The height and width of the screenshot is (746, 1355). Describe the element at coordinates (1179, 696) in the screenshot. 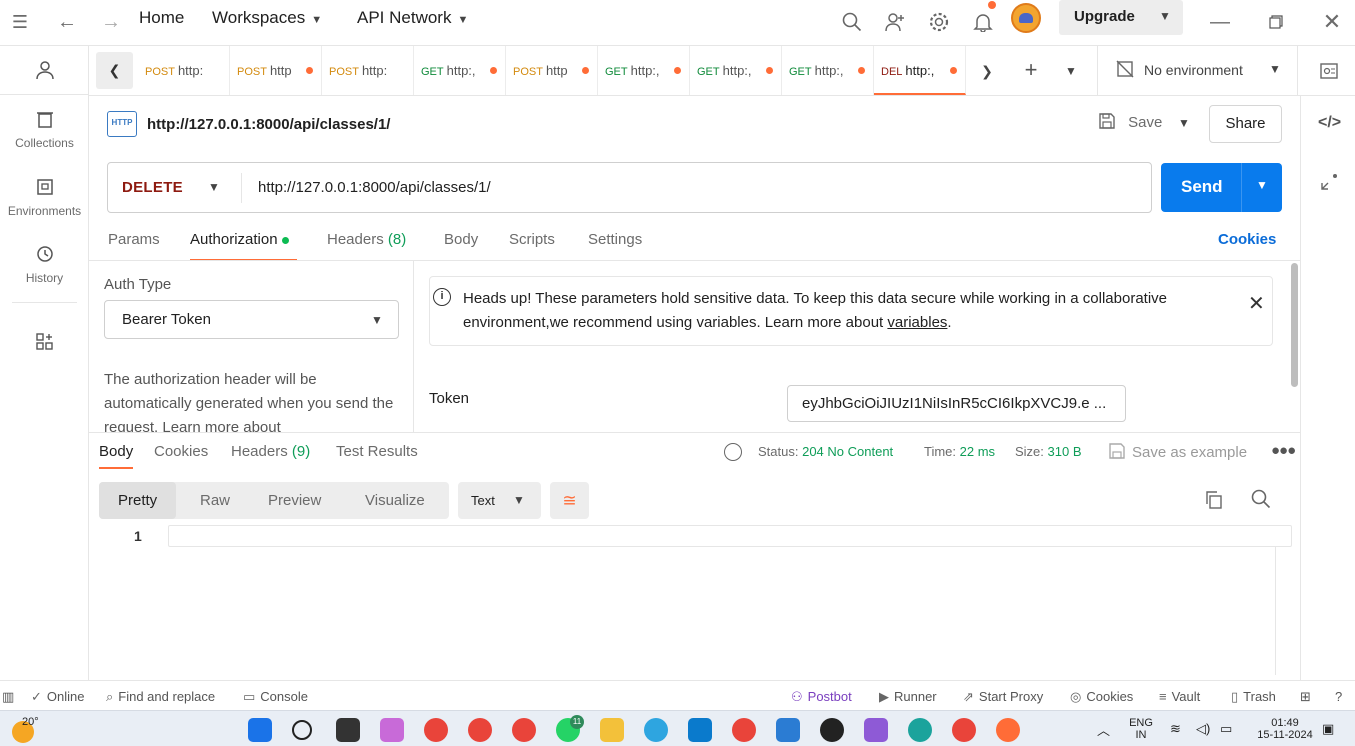

I see `vault-button: ≡ Vault` at that location.